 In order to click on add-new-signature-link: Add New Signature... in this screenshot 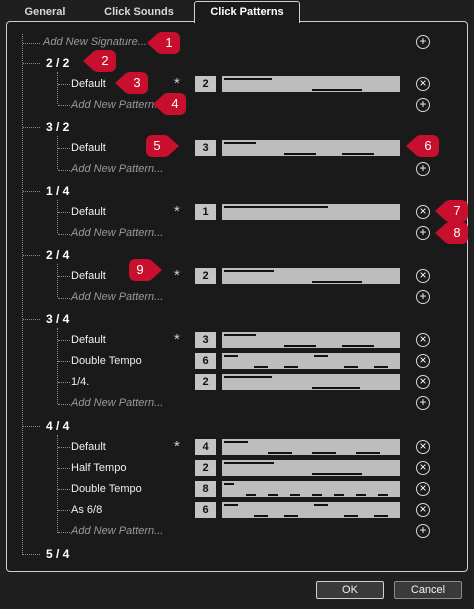, I will do `click(95, 42)`.